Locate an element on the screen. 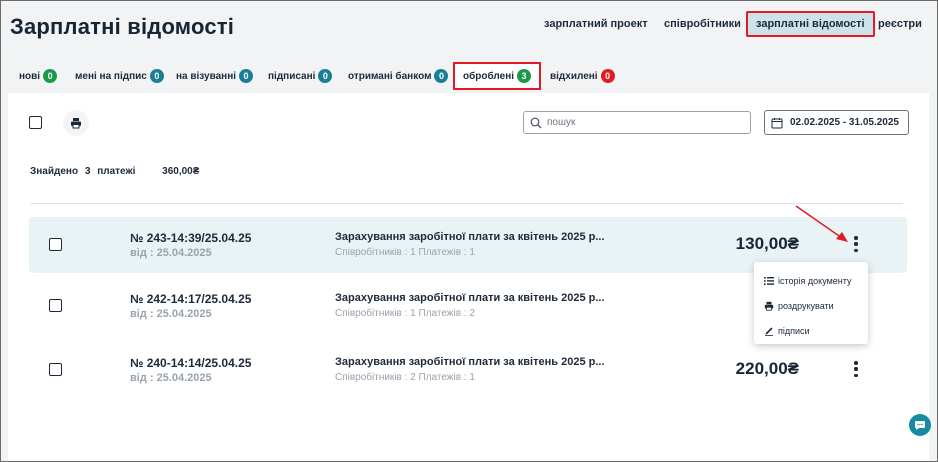 The image size is (938, 462). tab-label: отримані банком is located at coordinates (390, 76).